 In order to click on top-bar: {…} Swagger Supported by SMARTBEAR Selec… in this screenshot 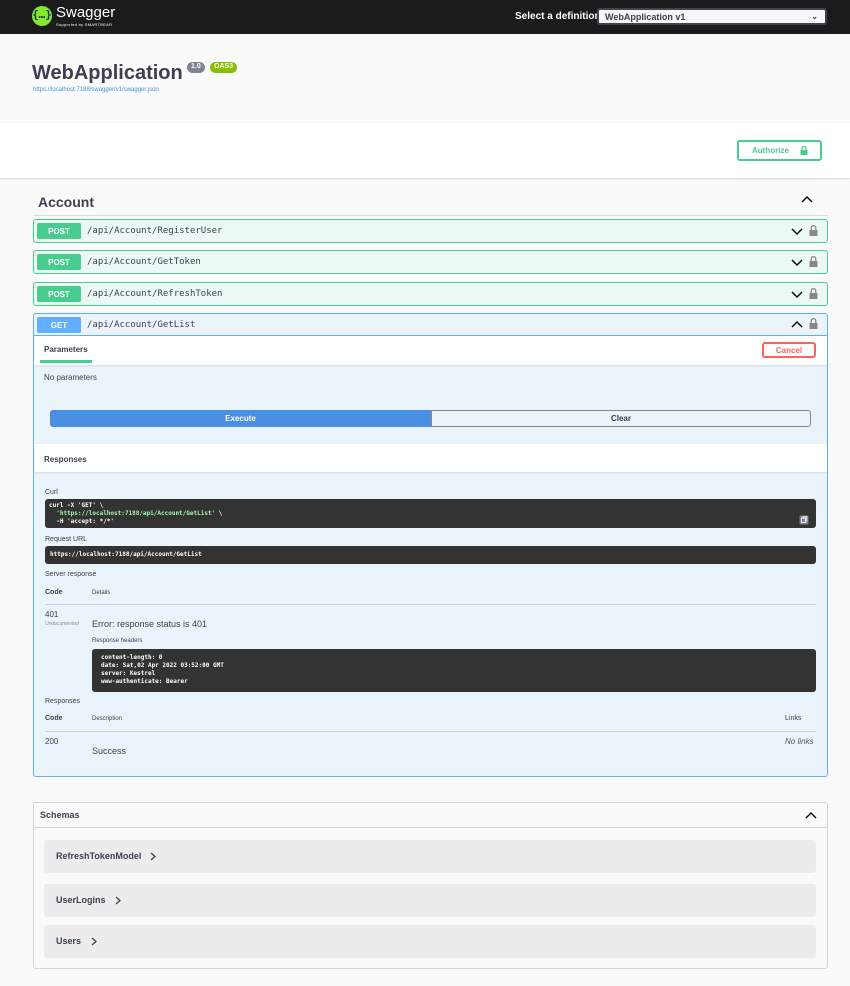, I will do `click(425, 17)`.